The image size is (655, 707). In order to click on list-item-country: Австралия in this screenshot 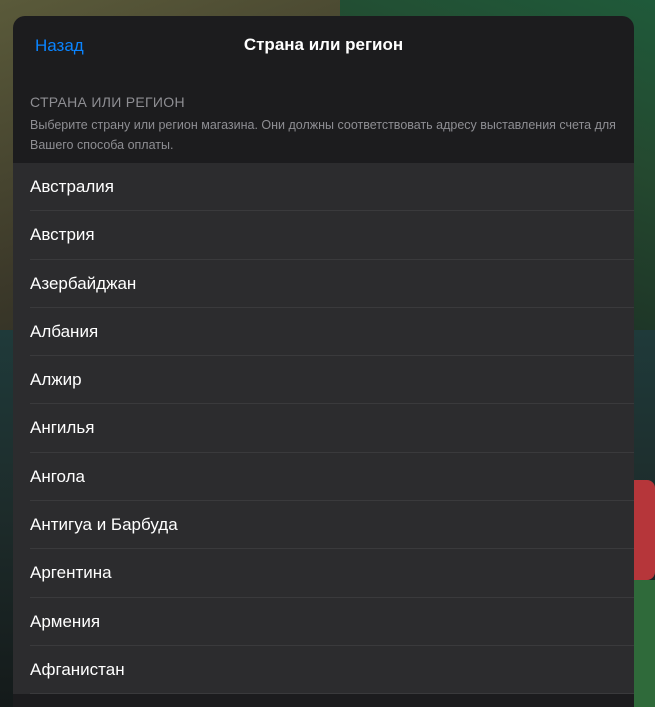, I will do `click(323, 187)`.